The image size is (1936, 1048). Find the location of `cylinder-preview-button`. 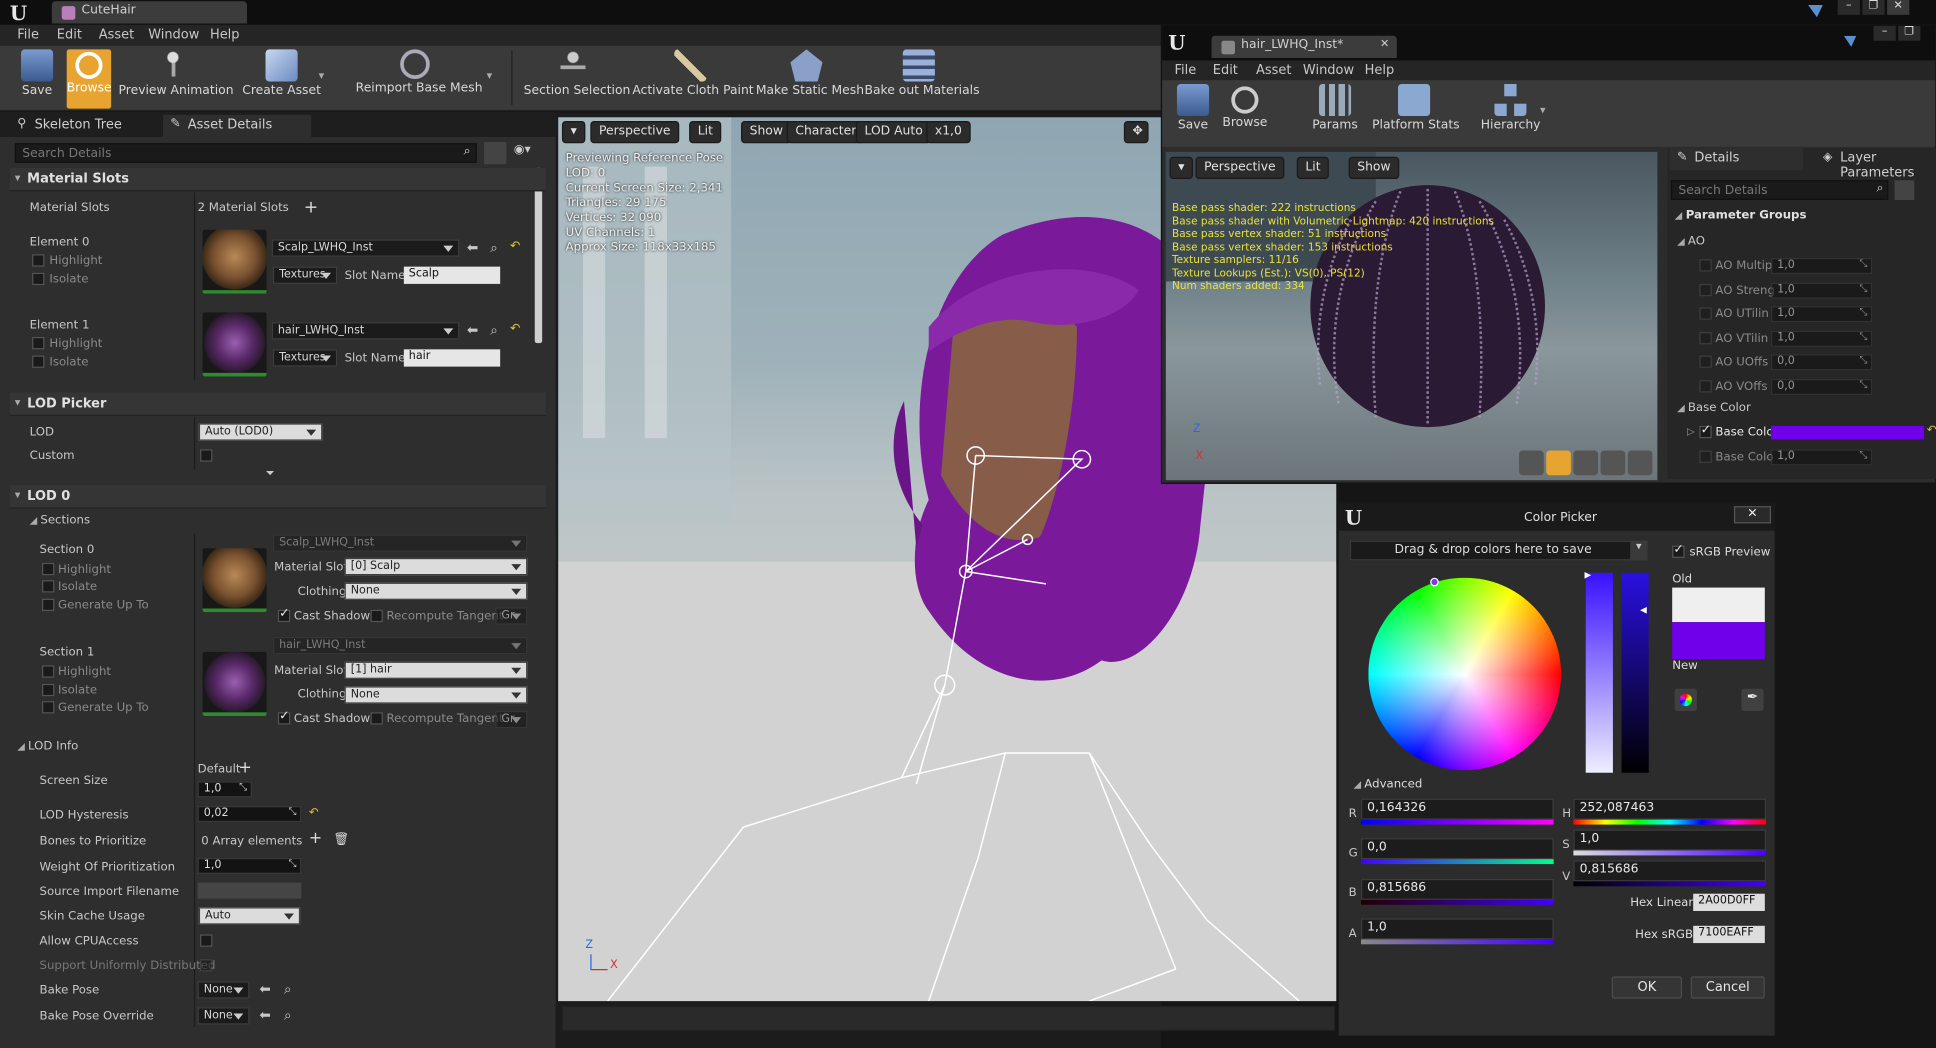

cylinder-preview-button is located at coordinates (1531, 463).